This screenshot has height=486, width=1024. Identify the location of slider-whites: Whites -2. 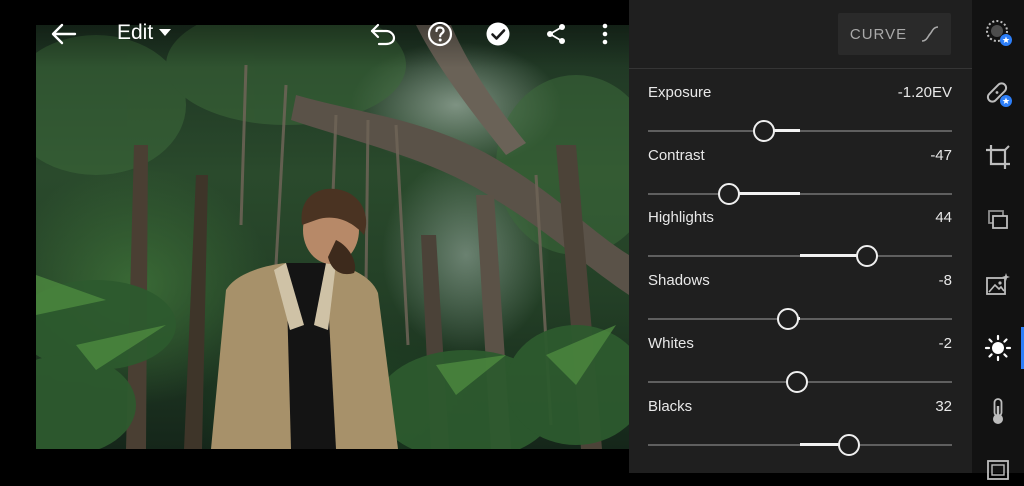
(800, 364).